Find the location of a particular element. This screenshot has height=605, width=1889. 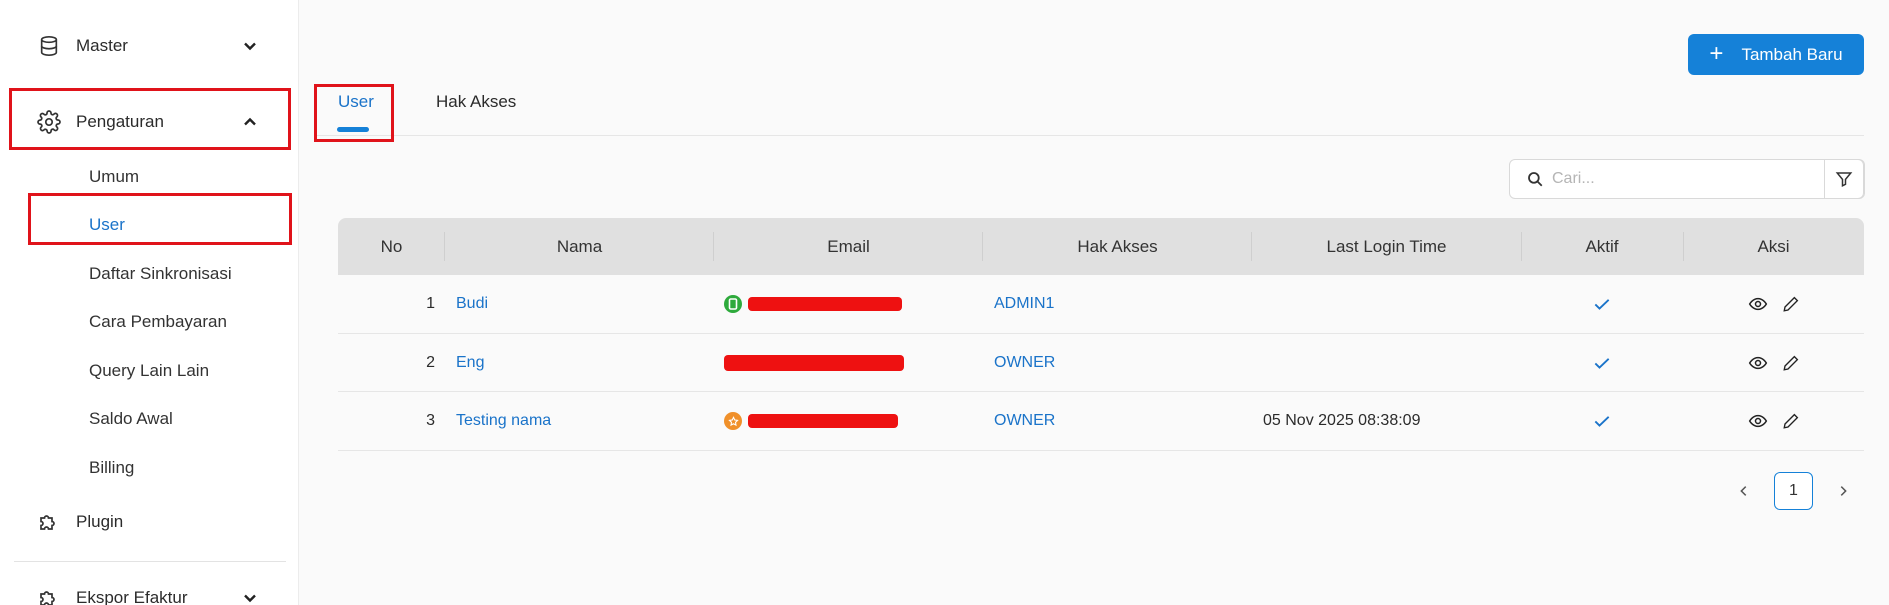

pagination-next-button is located at coordinates (1843, 491).